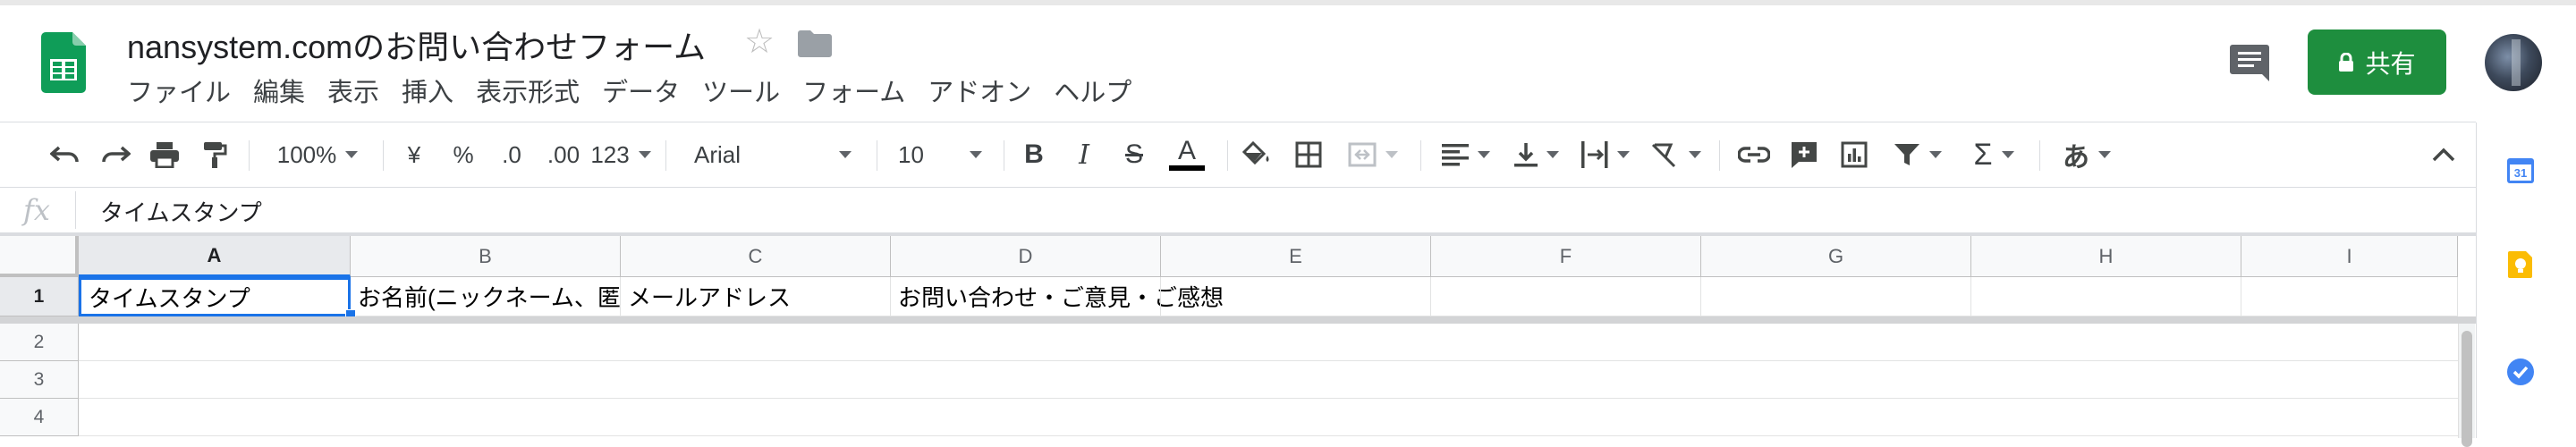  What do you see at coordinates (1836, 256) in the screenshot?
I see `column-header-g: G` at bounding box center [1836, 256].